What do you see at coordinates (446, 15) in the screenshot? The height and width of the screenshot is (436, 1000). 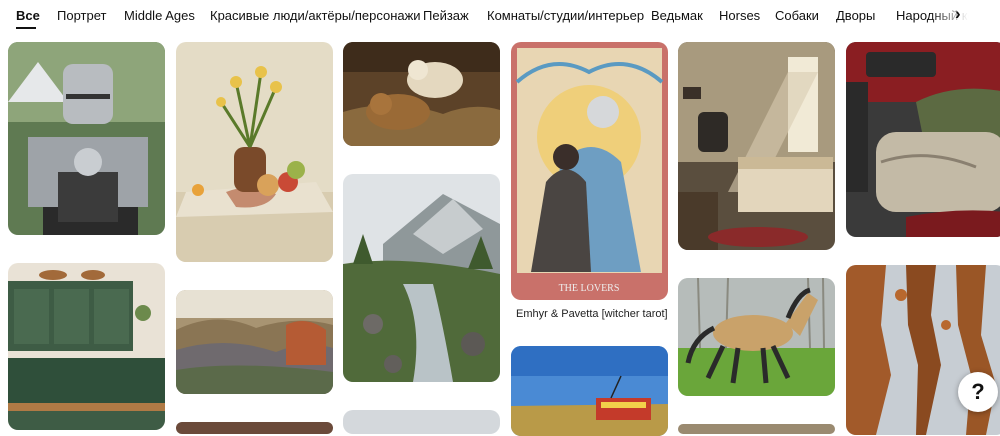 I see `tab-landscape: Пейзаж` at bounding box center [446, 15].